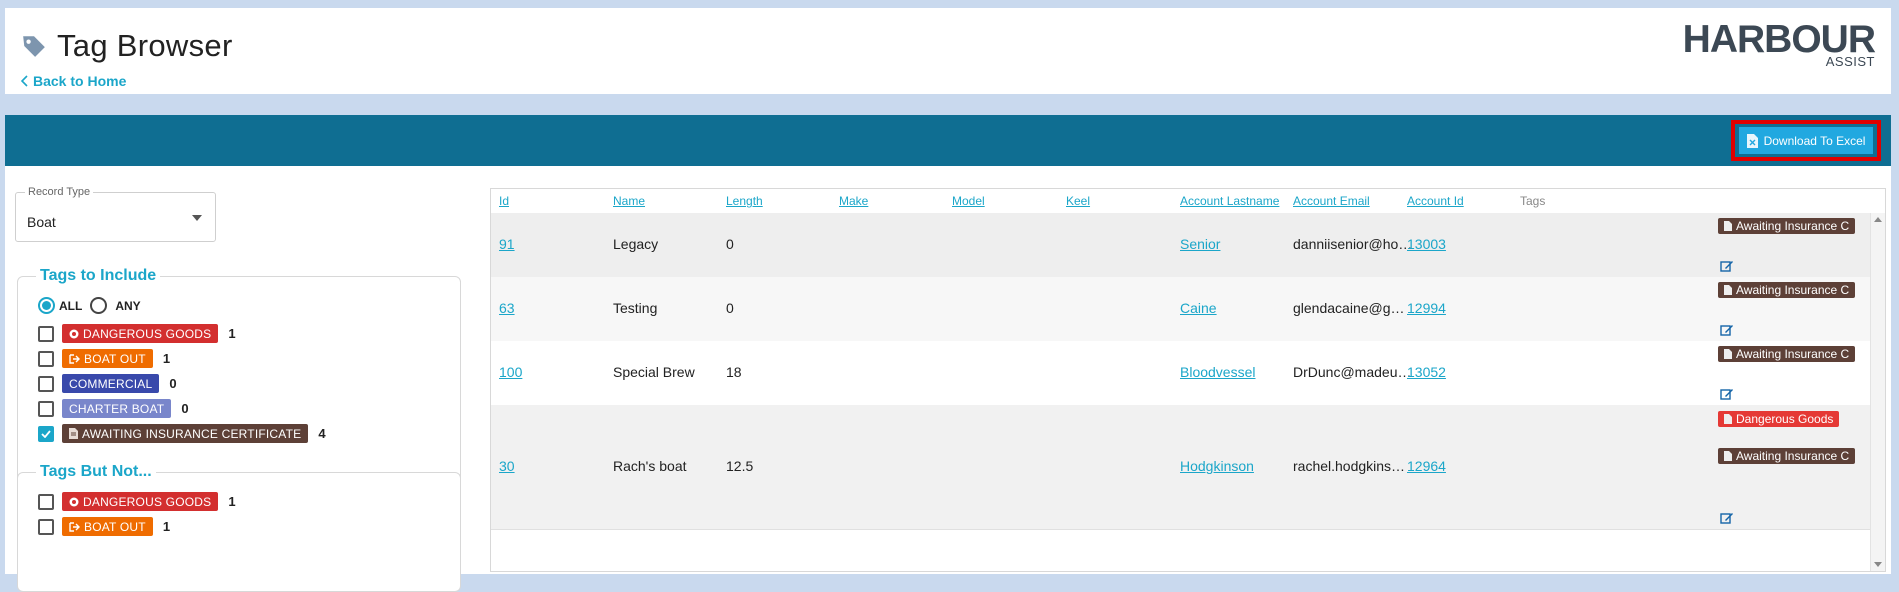  Describe the element at coordinates (507, 466) in the screenshot. I see `cell-id: 30` at that location.